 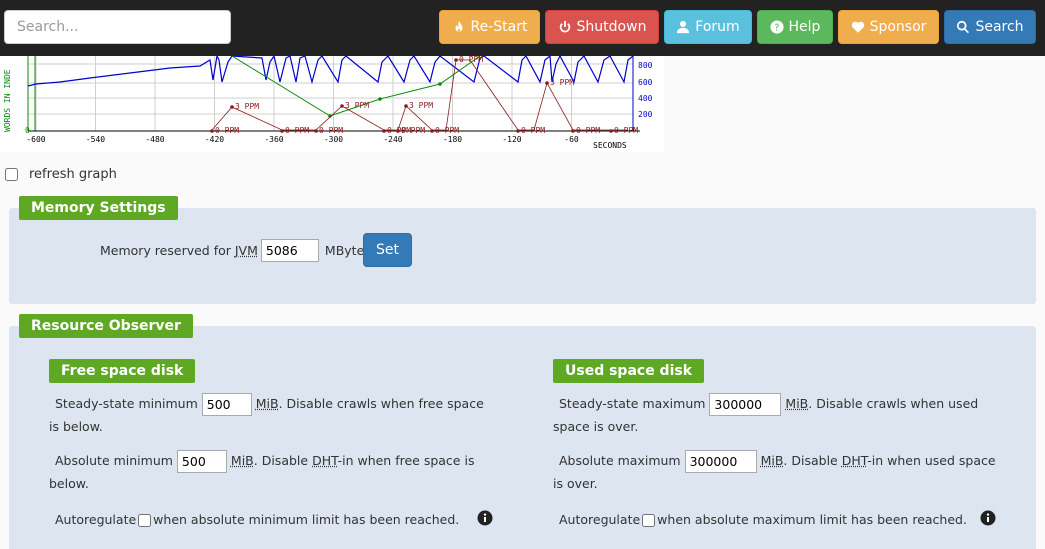 What do you see at coordinates (106, 326) in the screenshot?
I see `resource-observer-legend: Resource Observer` at bounding box center [106, 326].